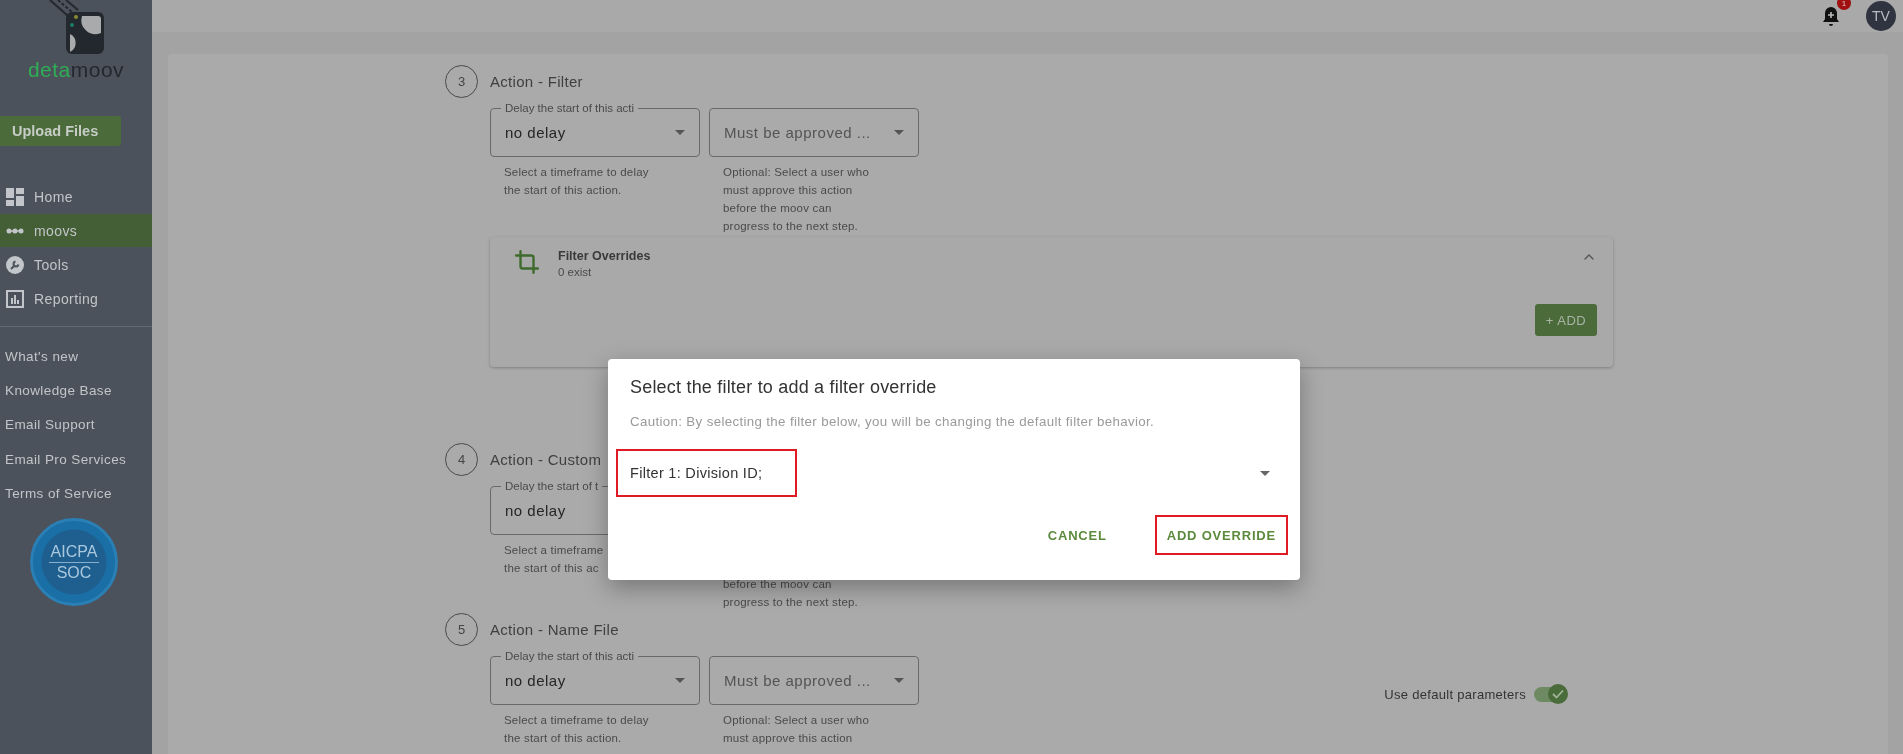 The width and height of the screenshot is (1903, 754). Describe the element at coordinates (15, 264) in the screenshot. I see `wrench-icon` at that location.